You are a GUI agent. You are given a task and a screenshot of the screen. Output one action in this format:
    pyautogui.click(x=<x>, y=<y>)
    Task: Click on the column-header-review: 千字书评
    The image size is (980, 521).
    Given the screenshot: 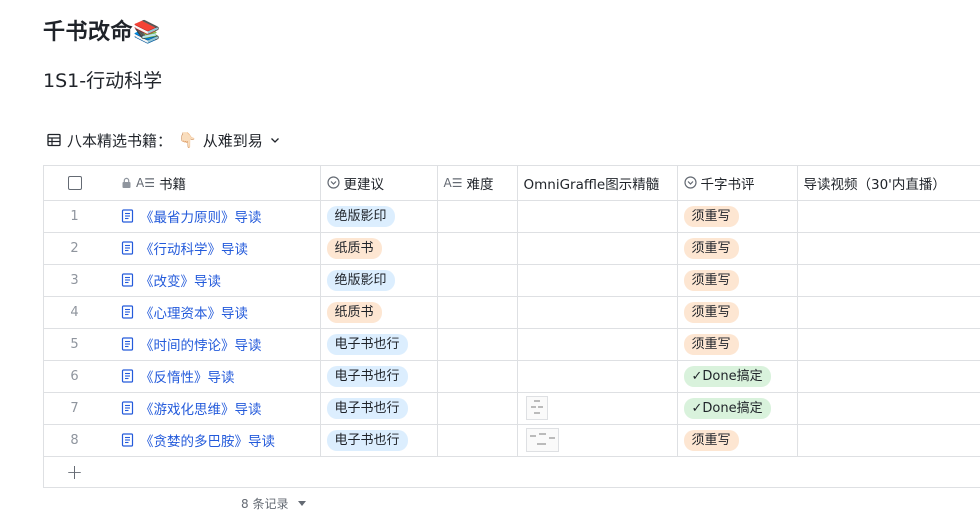 What is the action you would take?
    pyautogui.click(x=737, y=183)
    